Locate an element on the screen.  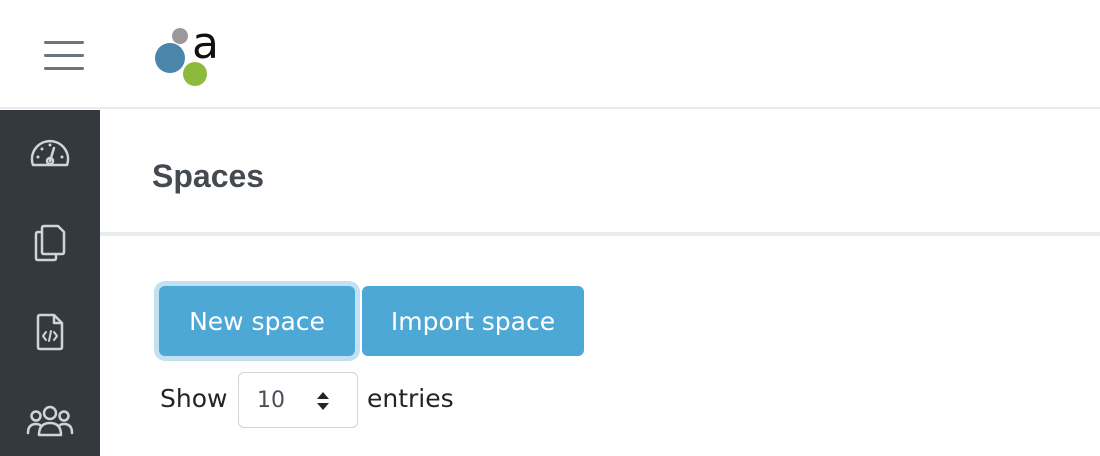
entries-per-page-value: 10 is located at coordinates (271, 400).